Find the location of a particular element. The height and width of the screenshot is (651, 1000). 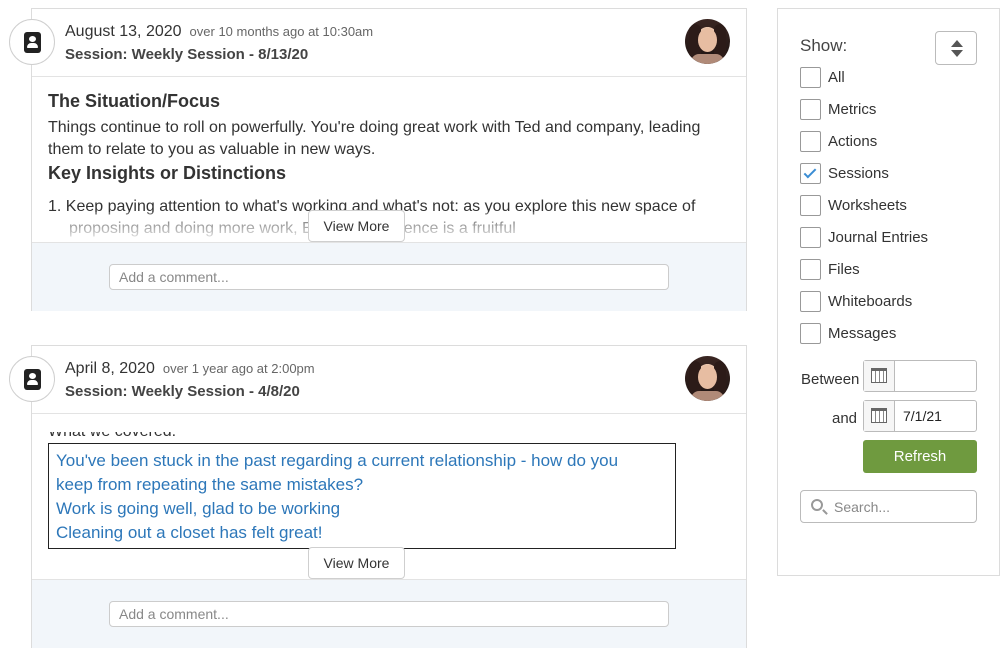

checkbox-checked is located at coordinates (810, 173).